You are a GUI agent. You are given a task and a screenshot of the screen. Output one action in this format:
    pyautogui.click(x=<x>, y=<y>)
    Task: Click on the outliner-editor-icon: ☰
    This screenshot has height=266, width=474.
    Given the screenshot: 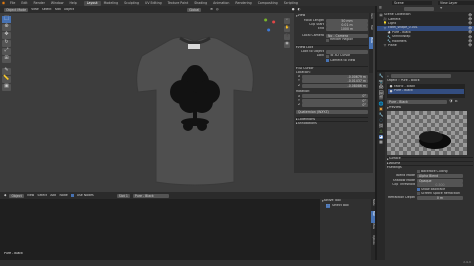 What is the action you would take?
    pyautogui.click(x=380, y=8)
    